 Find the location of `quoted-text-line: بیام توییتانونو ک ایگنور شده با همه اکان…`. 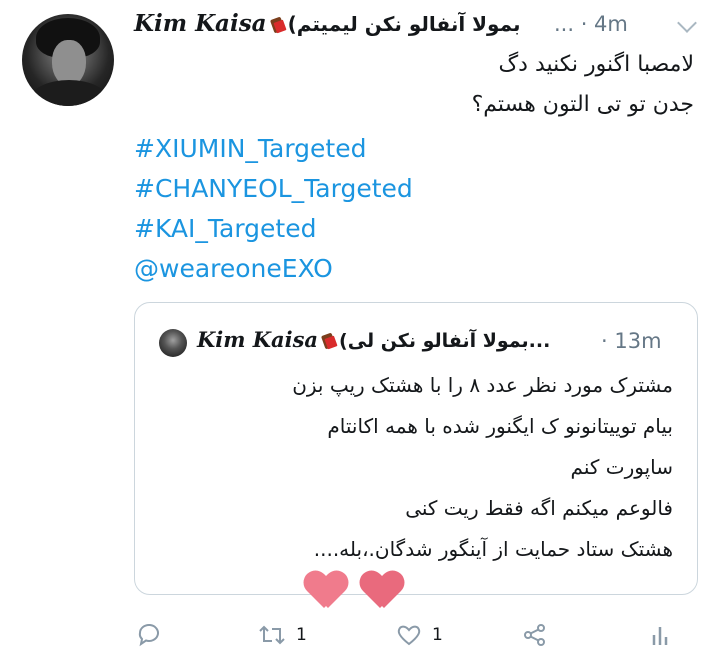

quoted-text-line: بیام توییتانونو ک ایگنور شده با همه اکان… is located at coordinates (500, 426).